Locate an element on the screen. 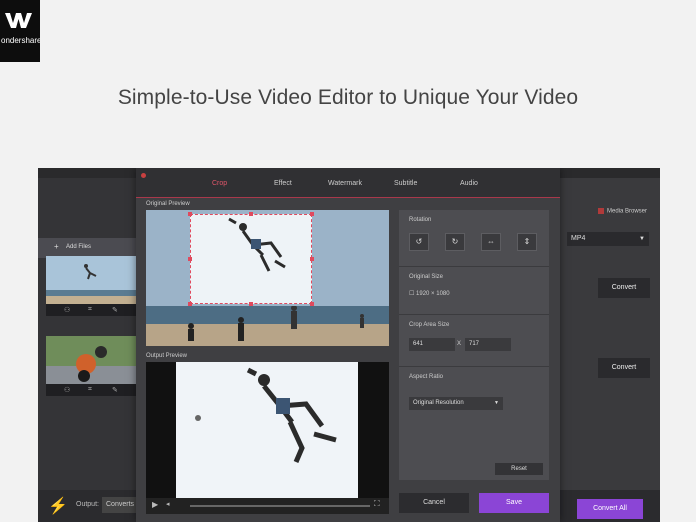 The image size is (696, 522). crop-width-input: 641 is located at coordinates (432, 344).